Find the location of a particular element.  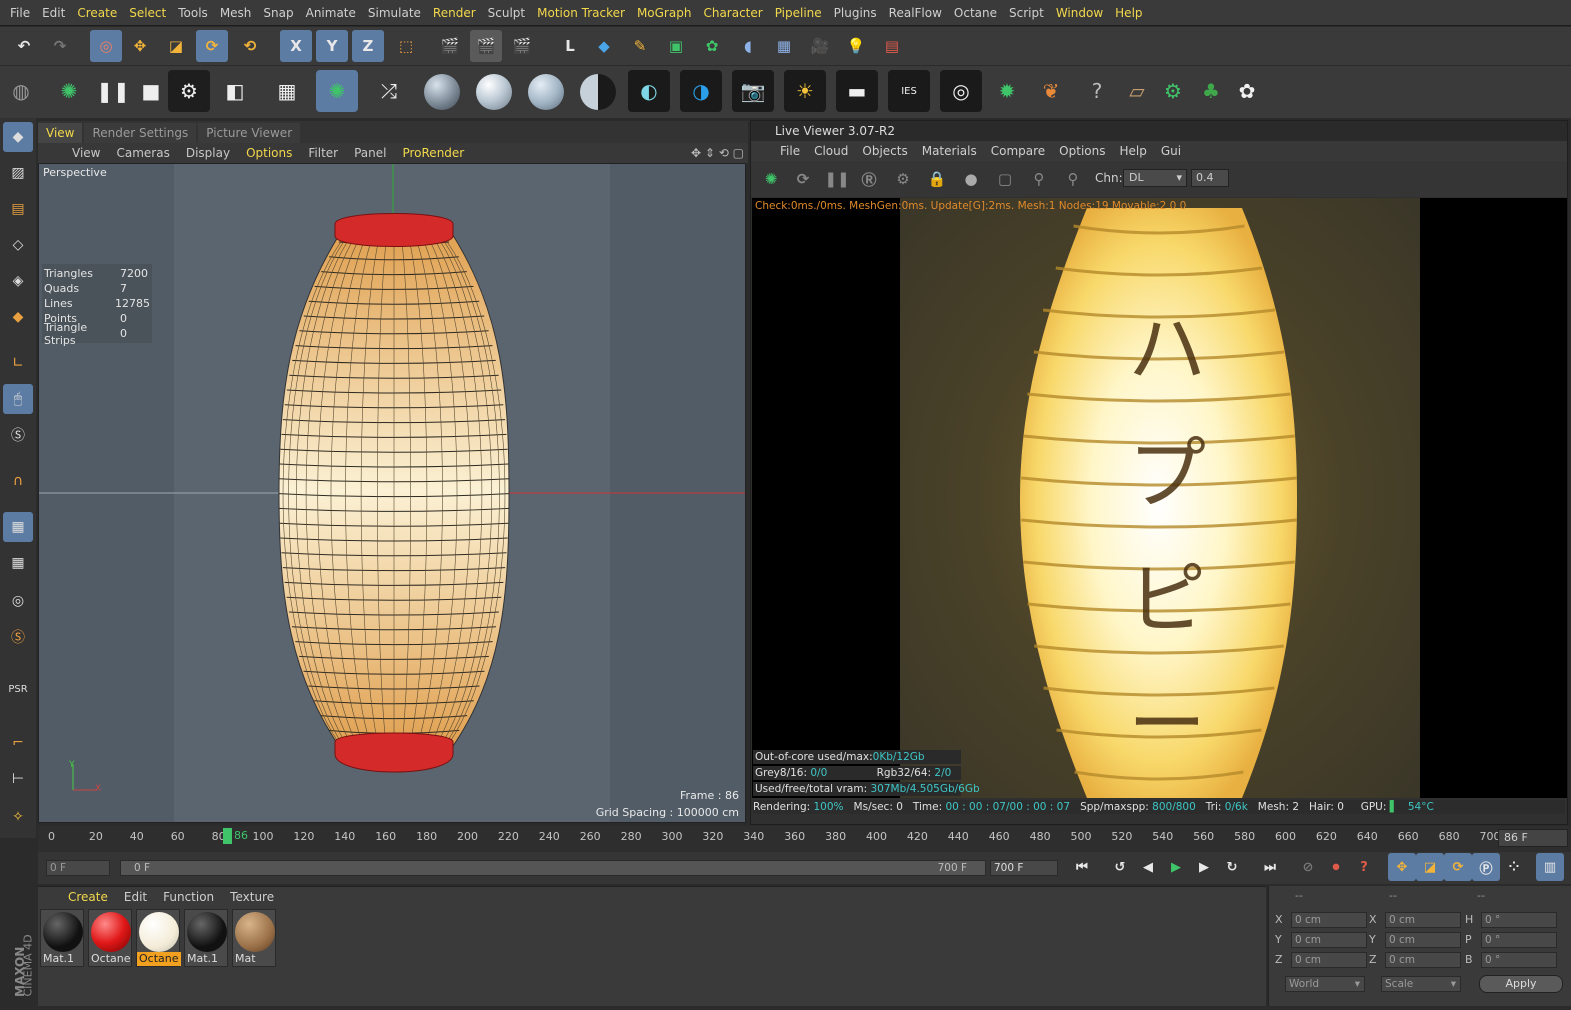

prev-frame-icon: ◀ is located at coordinates (1148, 867).